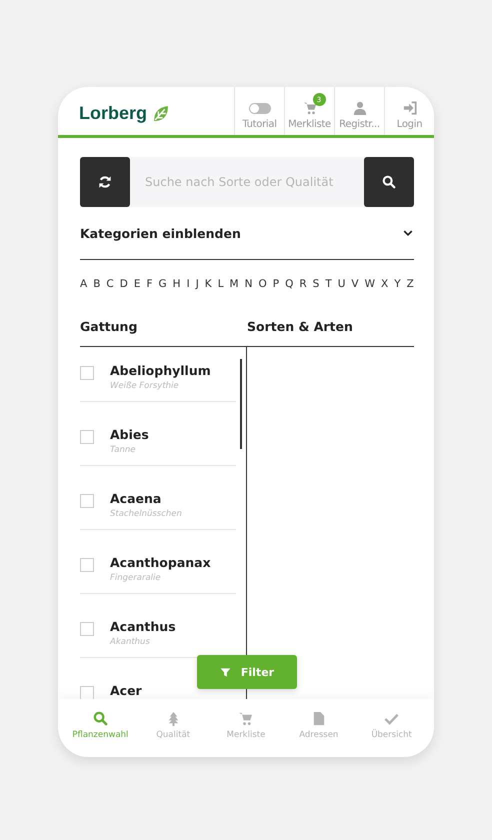 This screenshot has width=492, height=840. What do you see at coordinates (188, 284) in the screenshot?
I see `letter-link: I` at bounding box center [188, 284].